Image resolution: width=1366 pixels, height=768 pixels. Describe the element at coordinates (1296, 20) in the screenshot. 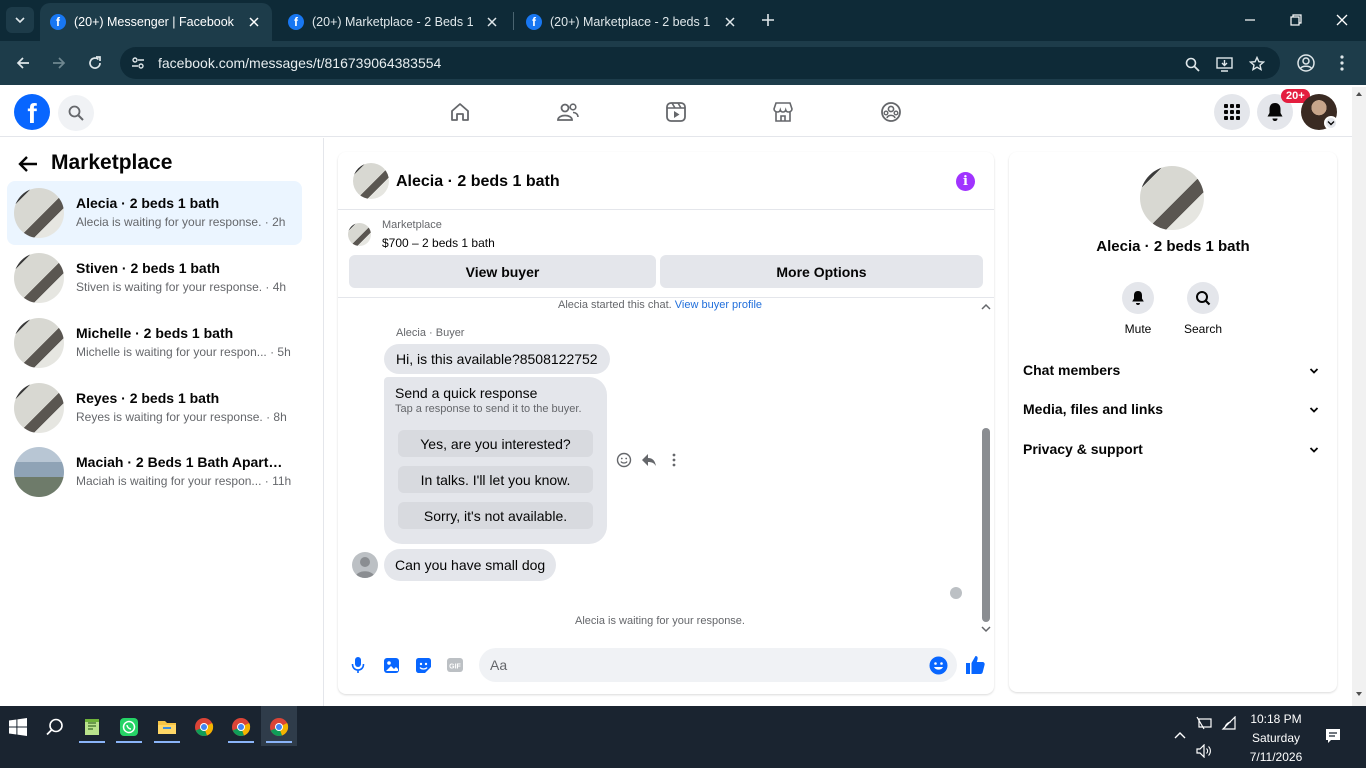

I see `restore-button` at that location.